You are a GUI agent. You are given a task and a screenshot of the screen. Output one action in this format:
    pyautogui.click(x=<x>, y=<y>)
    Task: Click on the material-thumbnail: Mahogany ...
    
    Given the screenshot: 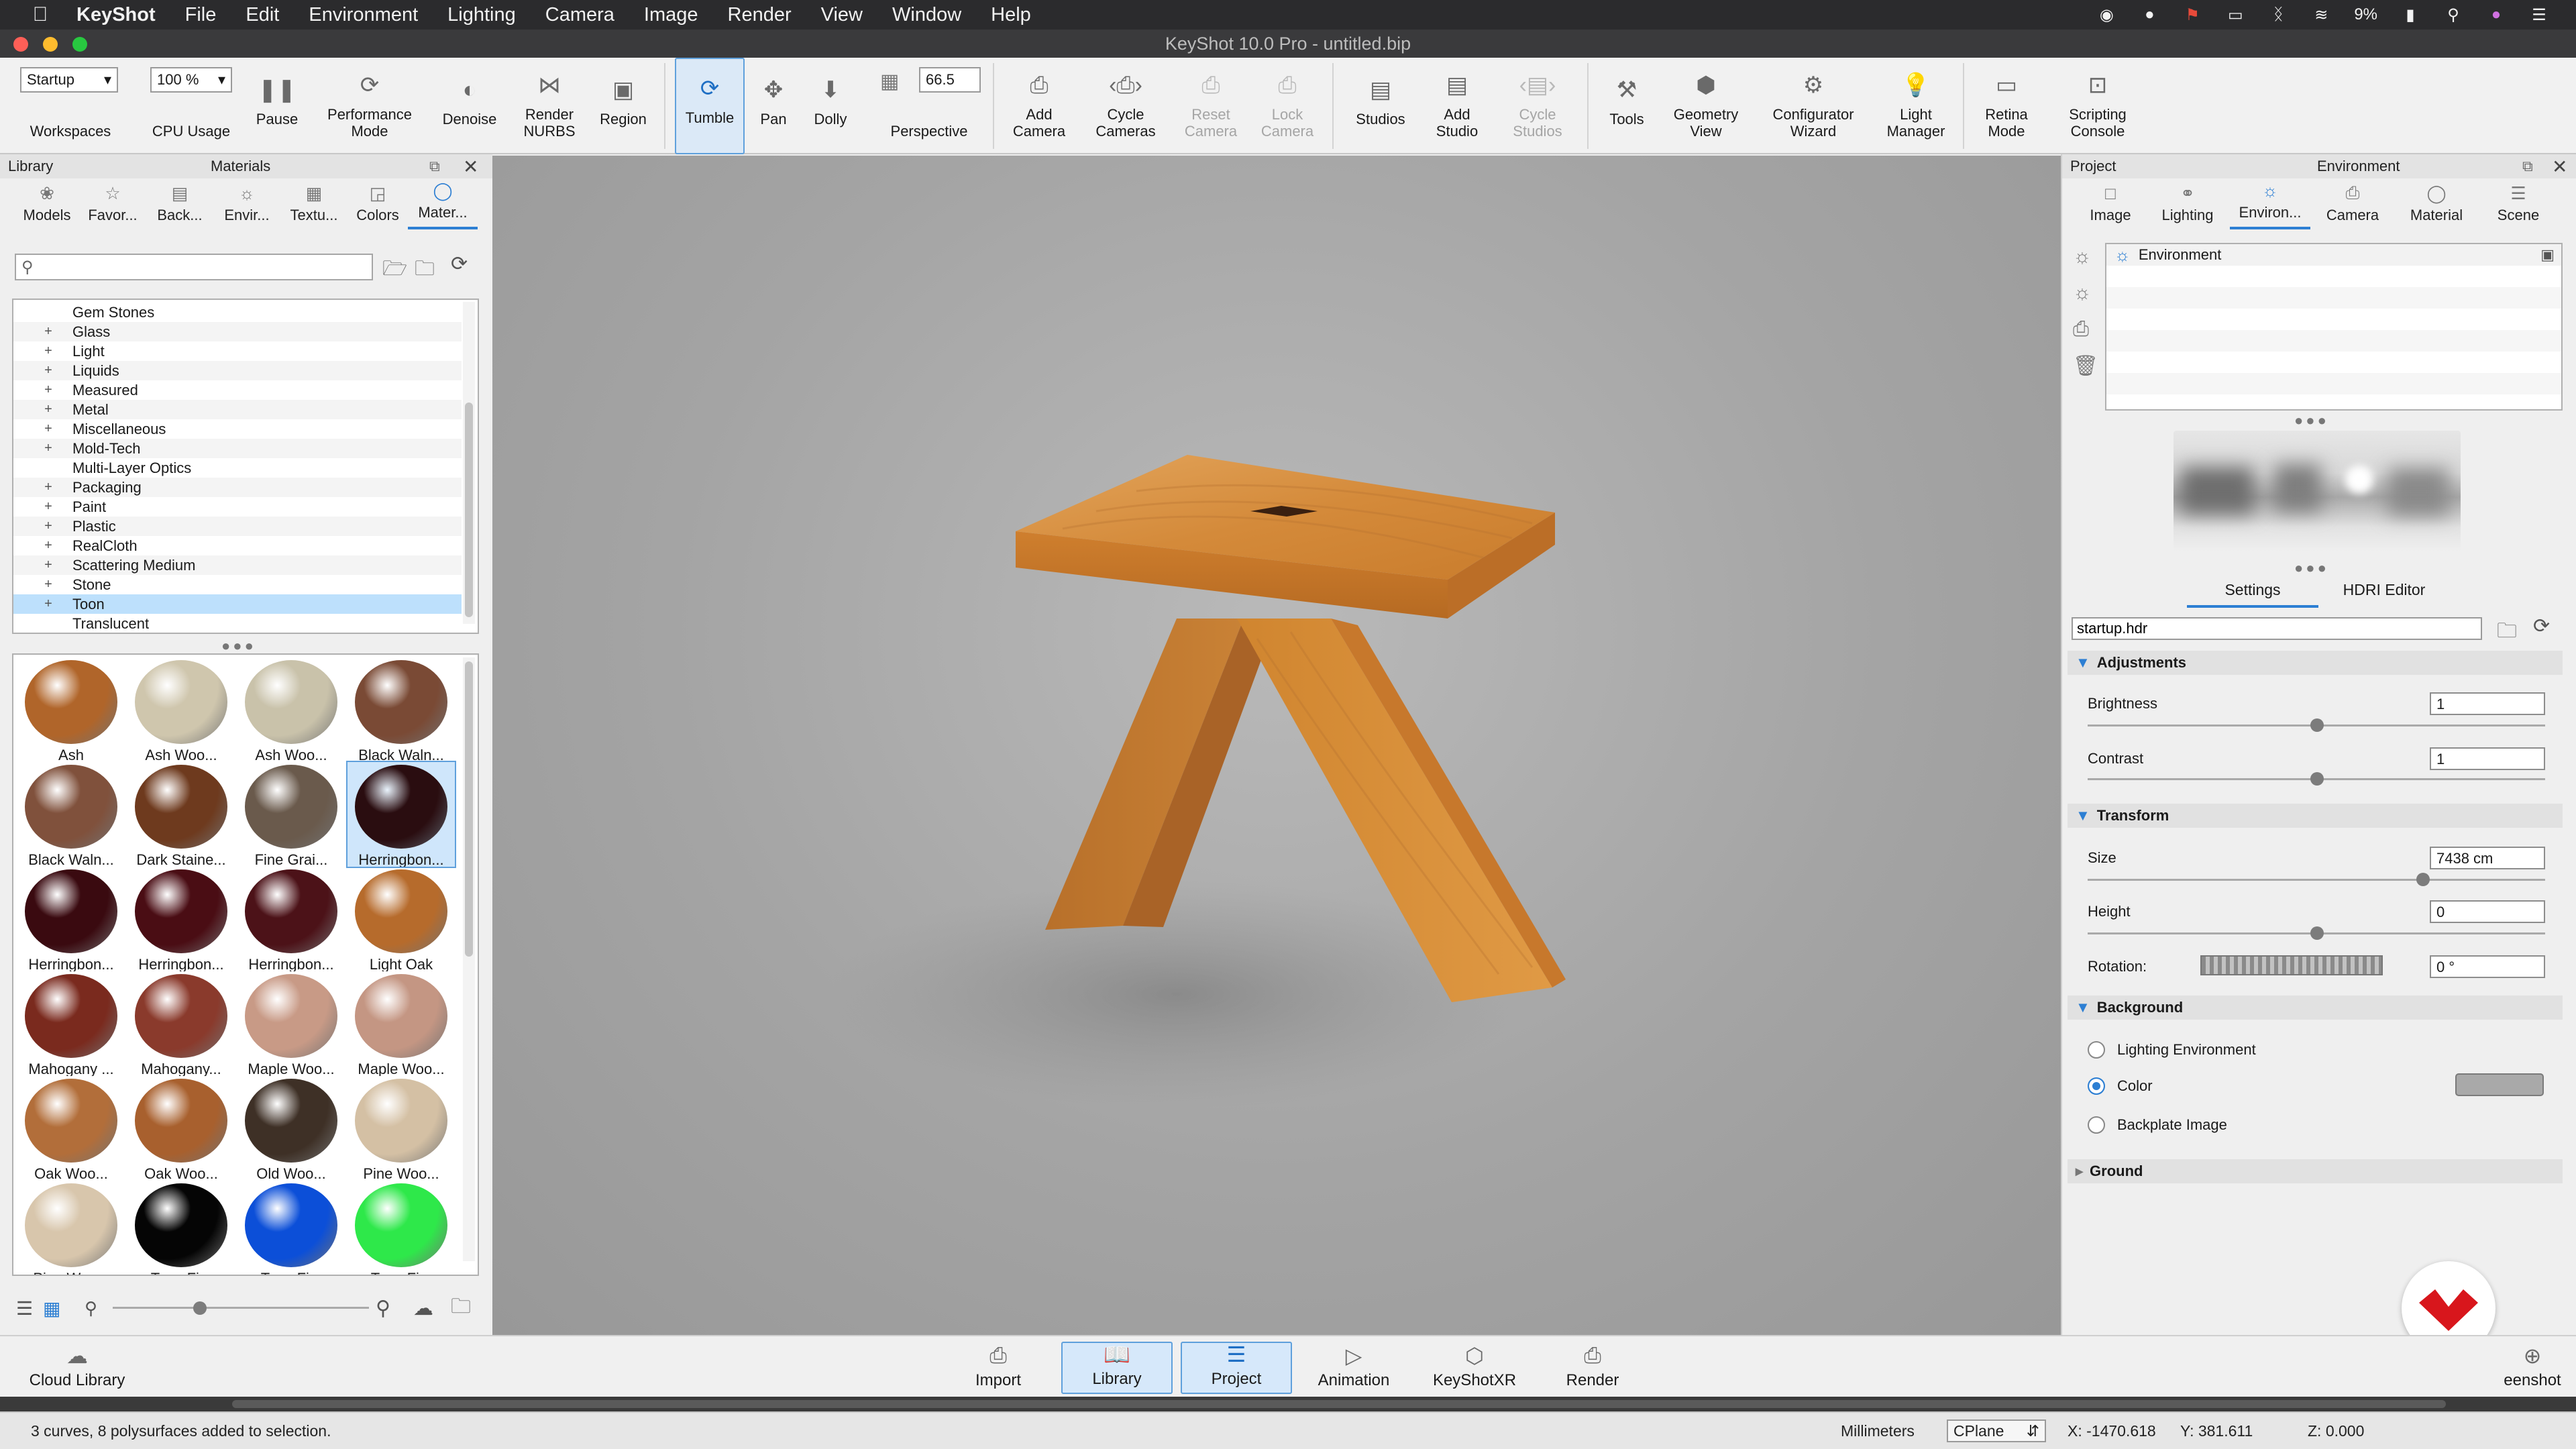 What is the action you would take?
    pyautogui.click(x=71, y=1023)
    